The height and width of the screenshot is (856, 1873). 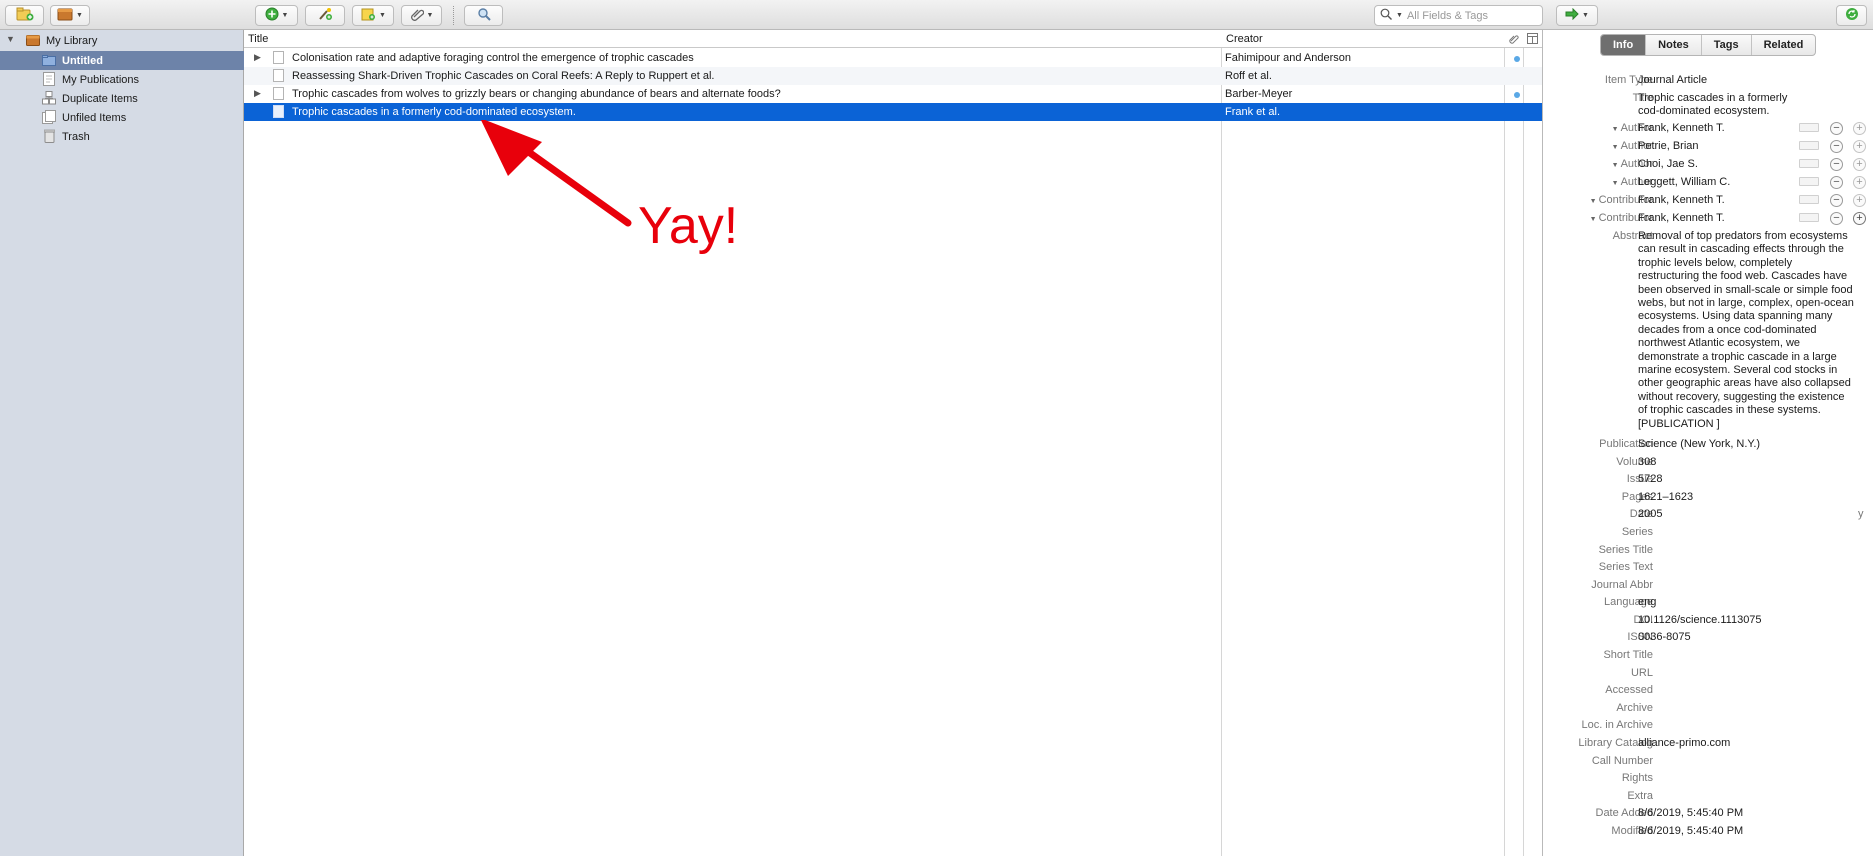 I want to click on locate-button: ▼, so click(x=1577, y=15).